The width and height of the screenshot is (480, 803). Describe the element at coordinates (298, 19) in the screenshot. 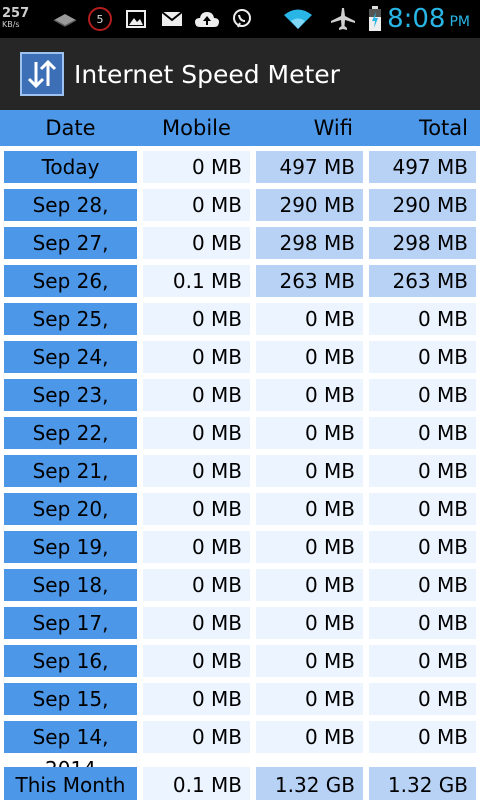

I see `wifi-icon` at that location.